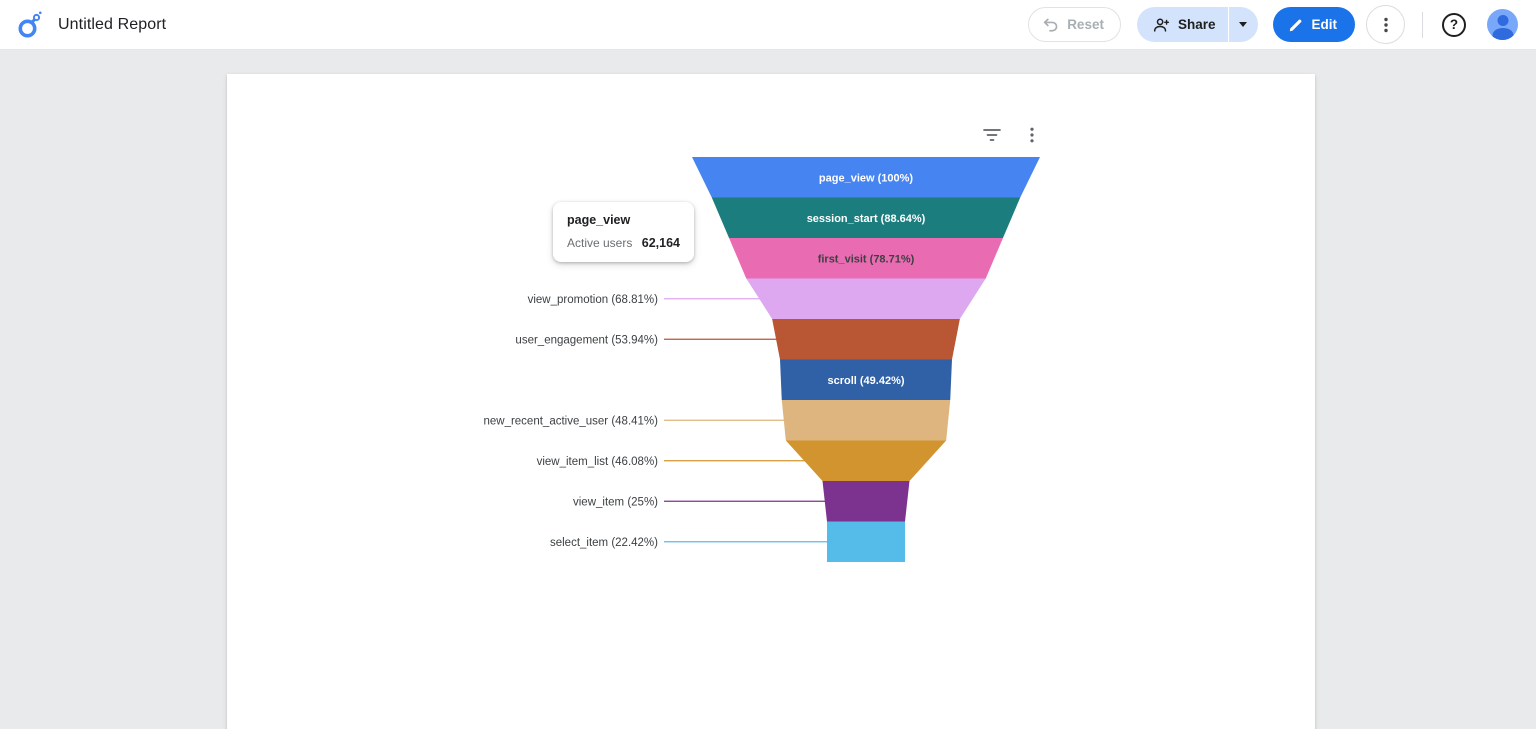 This screenshot has height=729, width=1536. What do you see at coordinates (30, 24) in the screenshot?
I see `looker-studio-logo-icon` at bounding box center [30, 24].